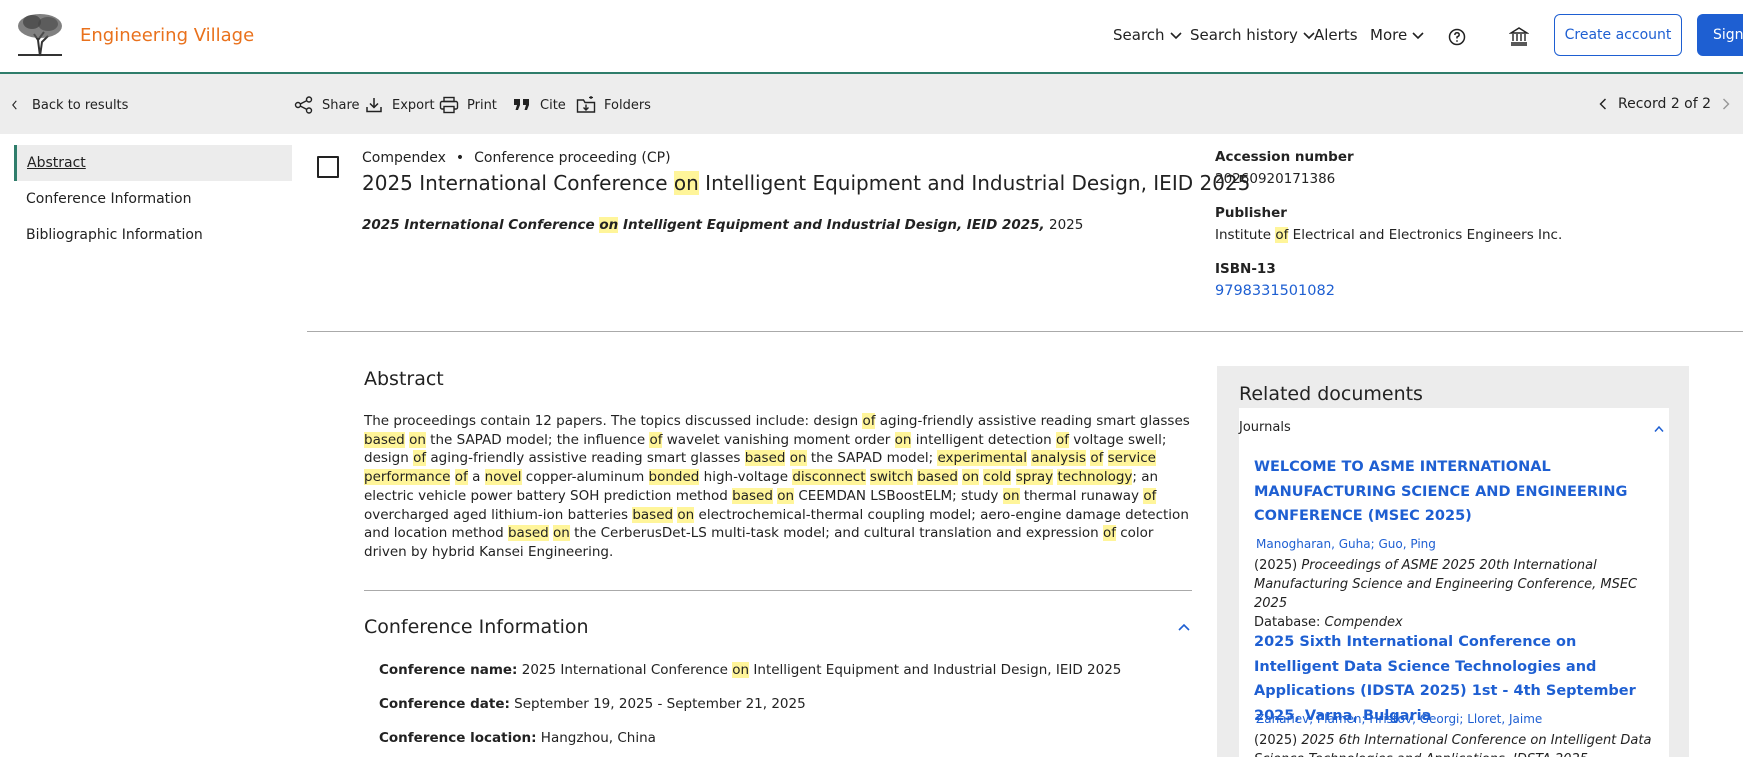 The height and width of the screenshot is (757, 1743). What do you see at coordinates (1275, 291) in the screenshot?
I see `isbn-link: 9798331501082` at bounding box center [1275, 291].